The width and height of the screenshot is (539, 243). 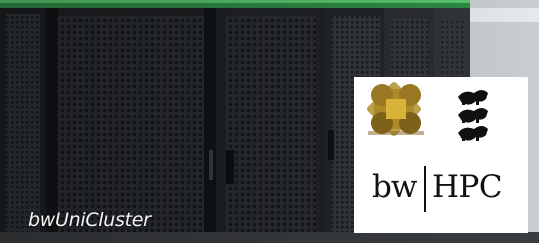 What do you see at coordinates (473, 115) in the screenshot?
I see `three-lions-icon` at bounding box center [473, 115].